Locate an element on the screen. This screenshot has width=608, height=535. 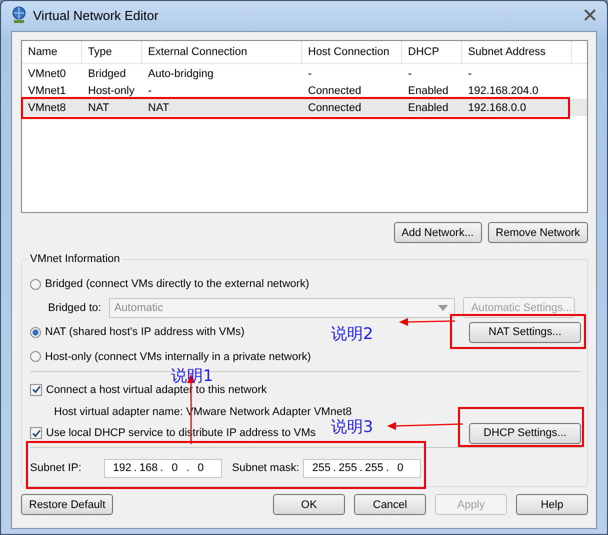
subnet-ip-field: 192 . 168 . 0 . 0 is located at coordinates (163, 468).